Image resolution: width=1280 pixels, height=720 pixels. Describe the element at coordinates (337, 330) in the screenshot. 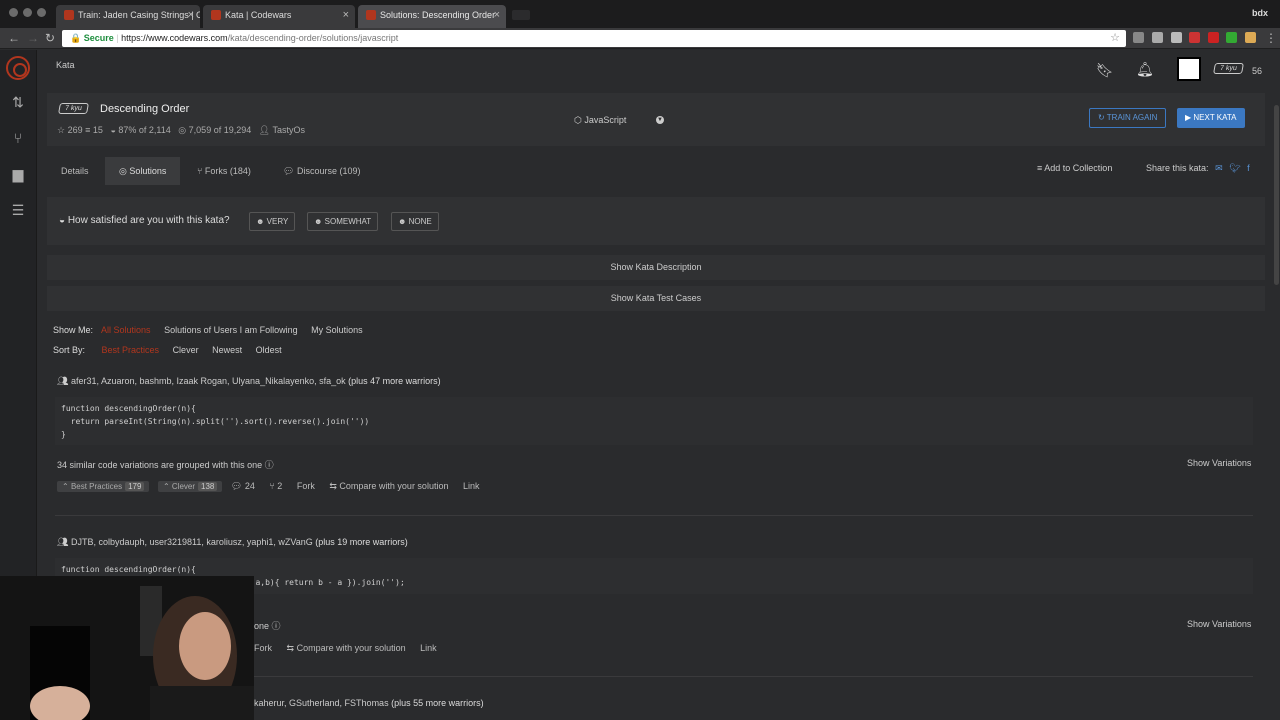

I see `filter-my-solutions: My Solutions` at that location.